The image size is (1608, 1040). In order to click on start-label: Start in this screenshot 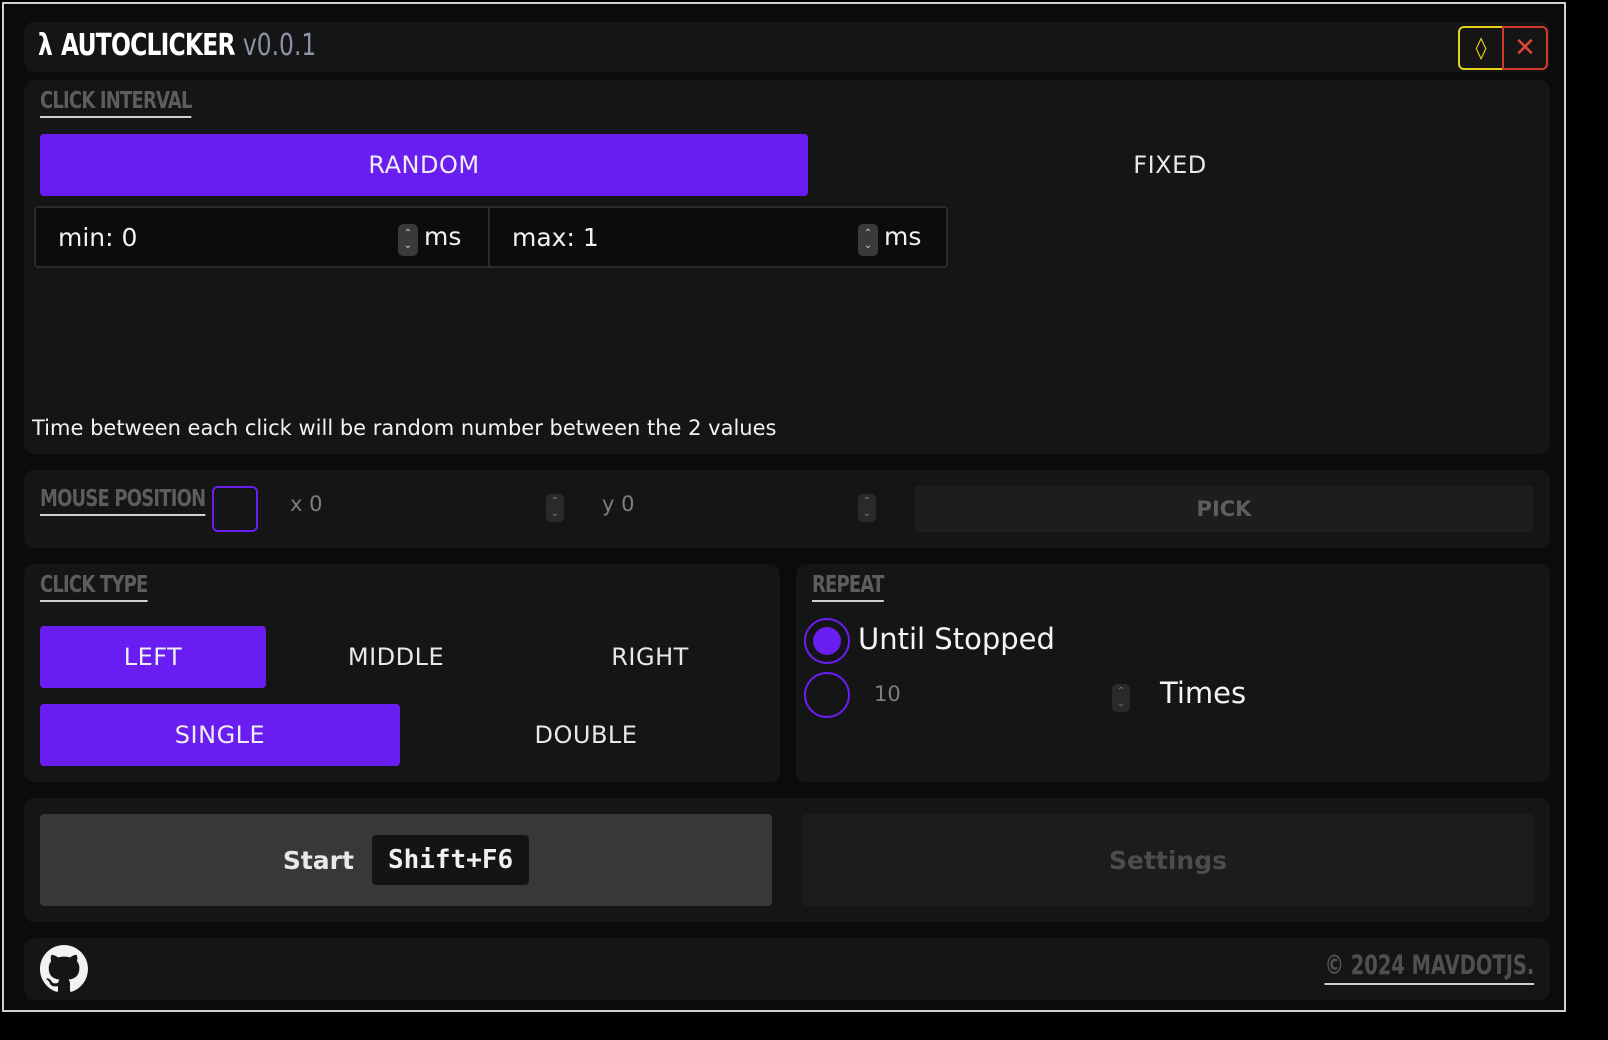, I will do `click(318, 860)`.